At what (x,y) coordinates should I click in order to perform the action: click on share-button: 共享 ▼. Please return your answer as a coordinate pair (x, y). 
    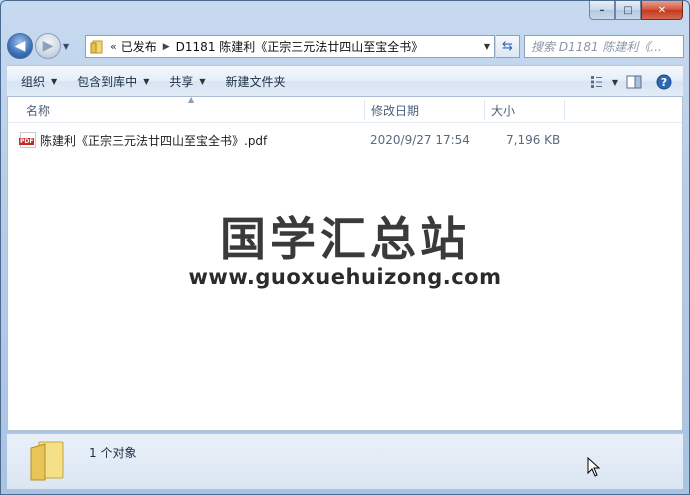
    Looking at the image, I should click on (187, 81).